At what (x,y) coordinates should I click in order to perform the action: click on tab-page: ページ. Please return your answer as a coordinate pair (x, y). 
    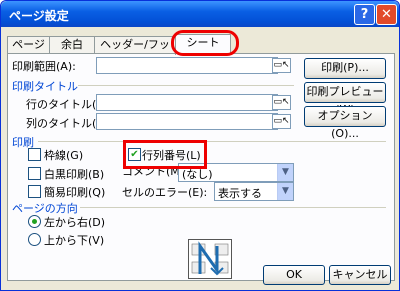
    Looking at the image, I should click on (28, 45).